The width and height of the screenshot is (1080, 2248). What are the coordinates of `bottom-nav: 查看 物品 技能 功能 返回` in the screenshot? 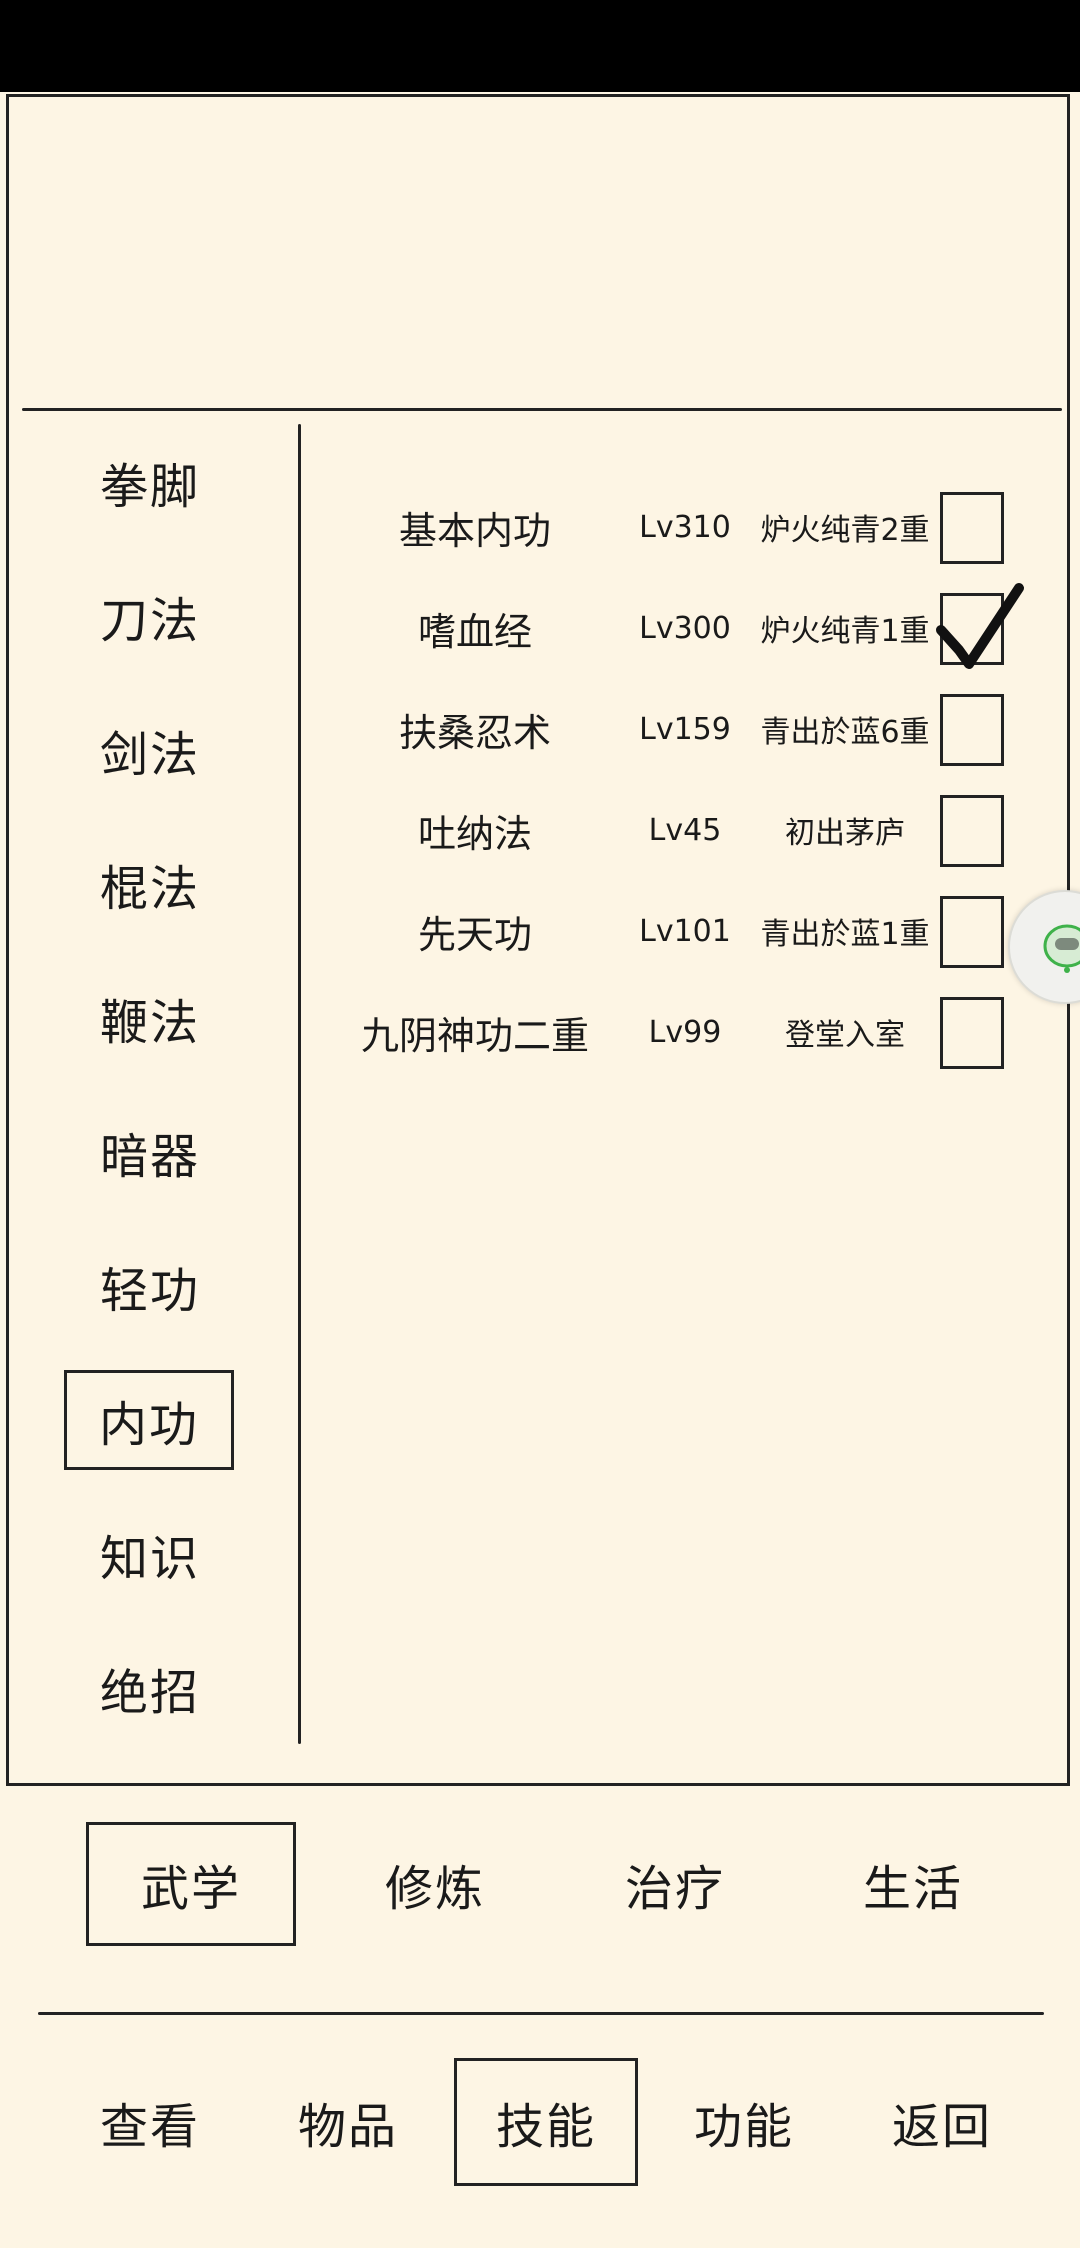 It's located at (540, 2122).